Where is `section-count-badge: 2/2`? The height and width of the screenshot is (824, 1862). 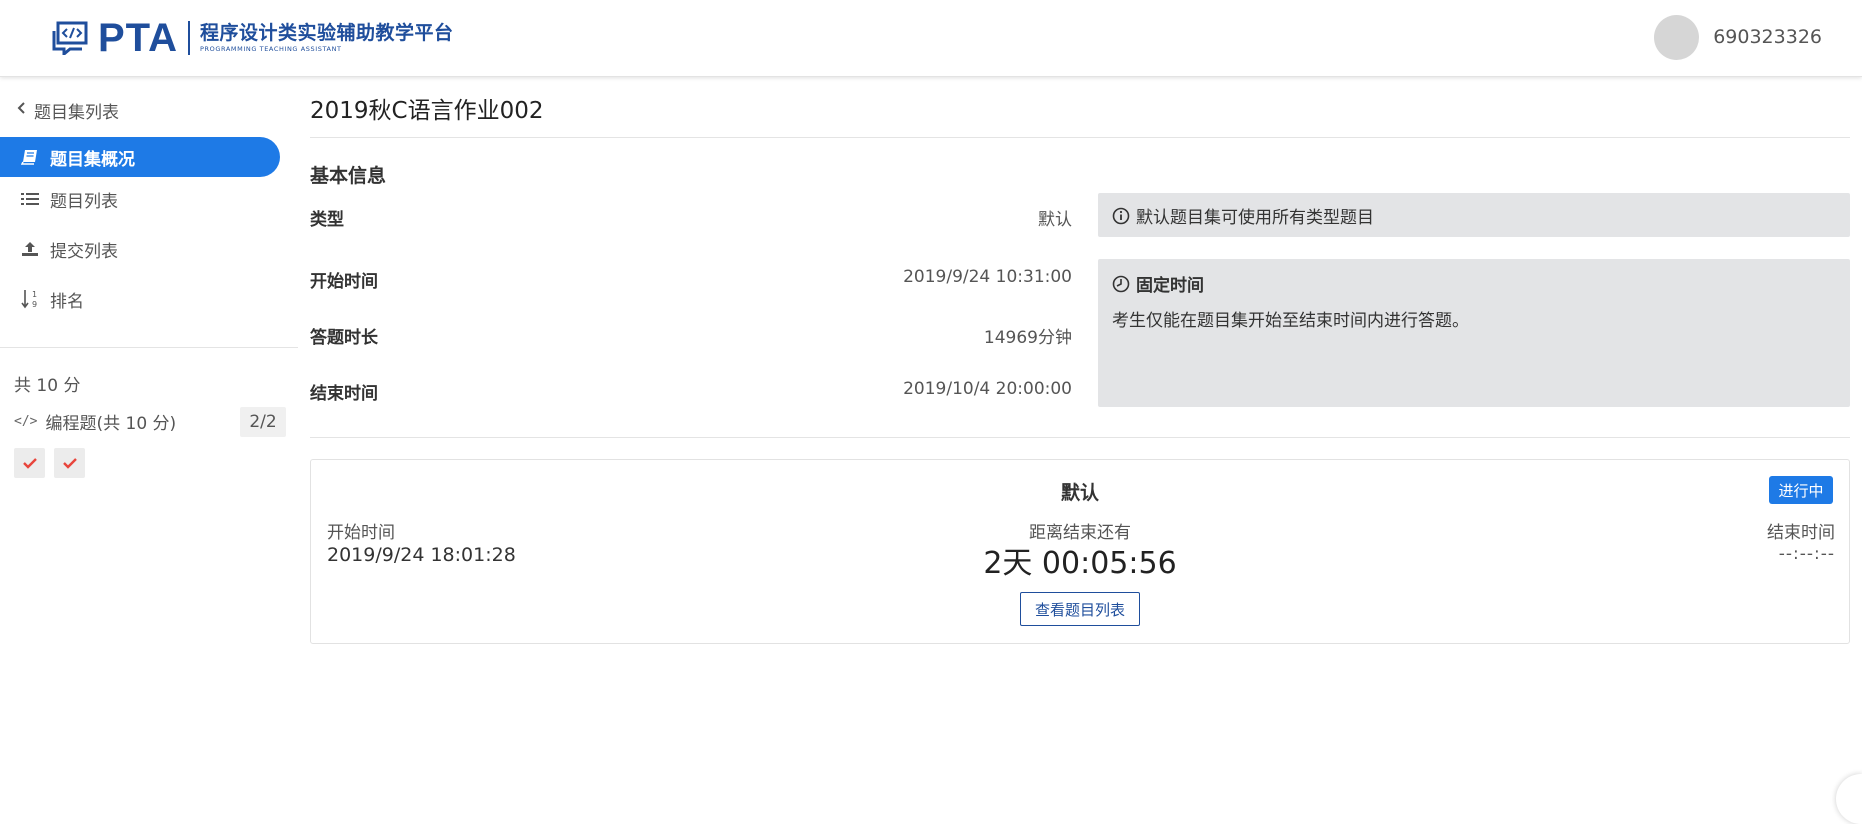
section-count-badge: 2/2 is located at coordinates (263, 422).